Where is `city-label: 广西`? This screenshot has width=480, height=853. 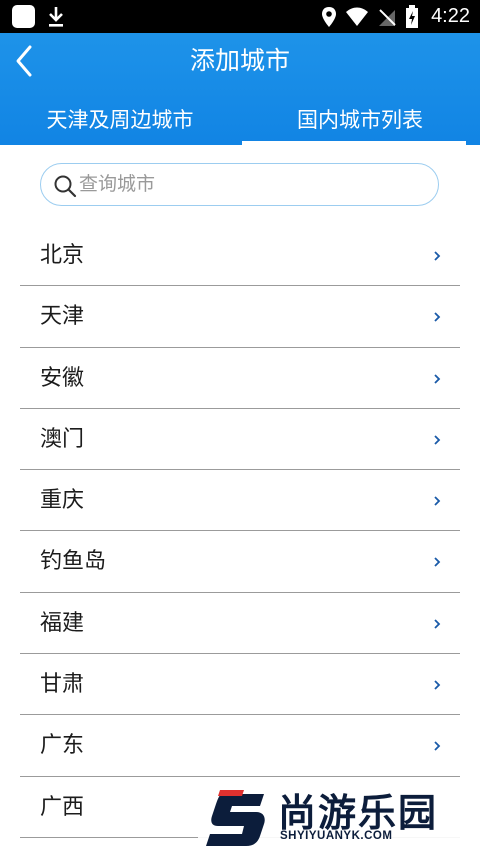
city-label: 广西 is located at coordinates (62, 807).